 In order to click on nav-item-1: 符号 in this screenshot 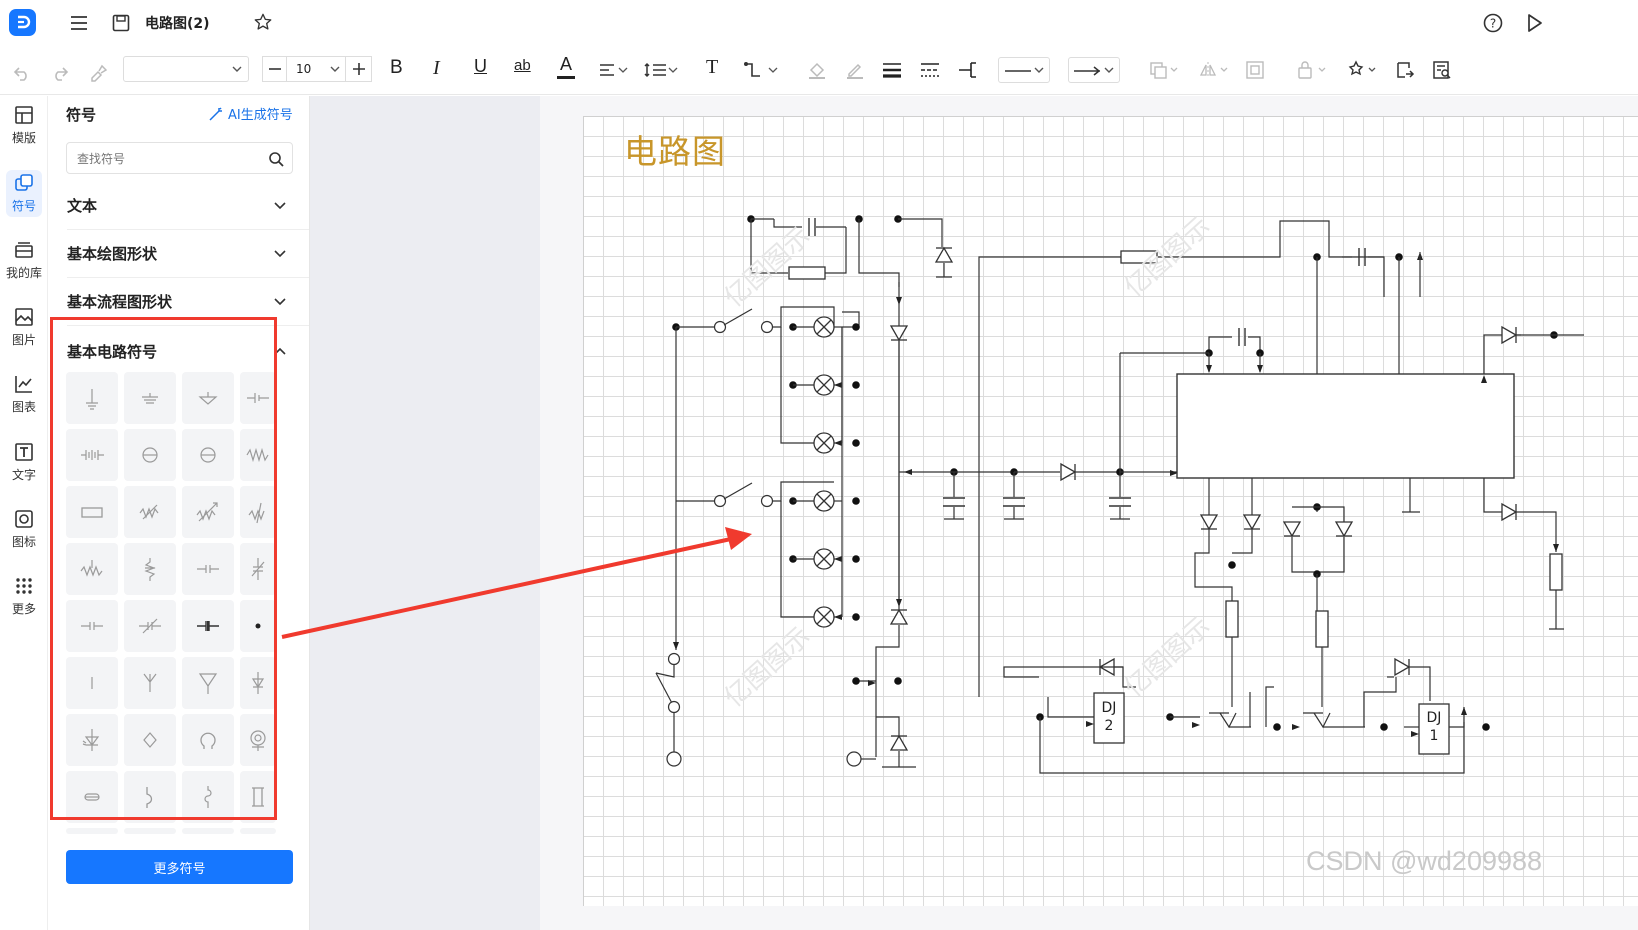, I will do `click(24, 193)`.